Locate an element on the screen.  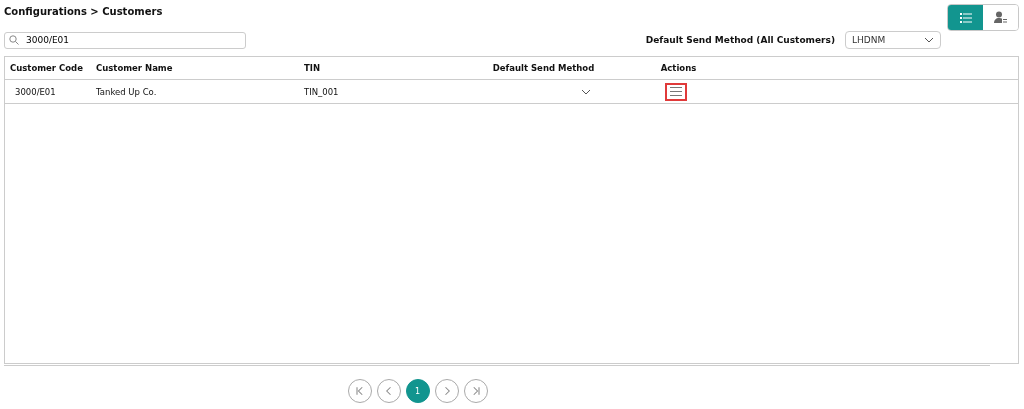
list-icon is located at coordinates (965, 17).